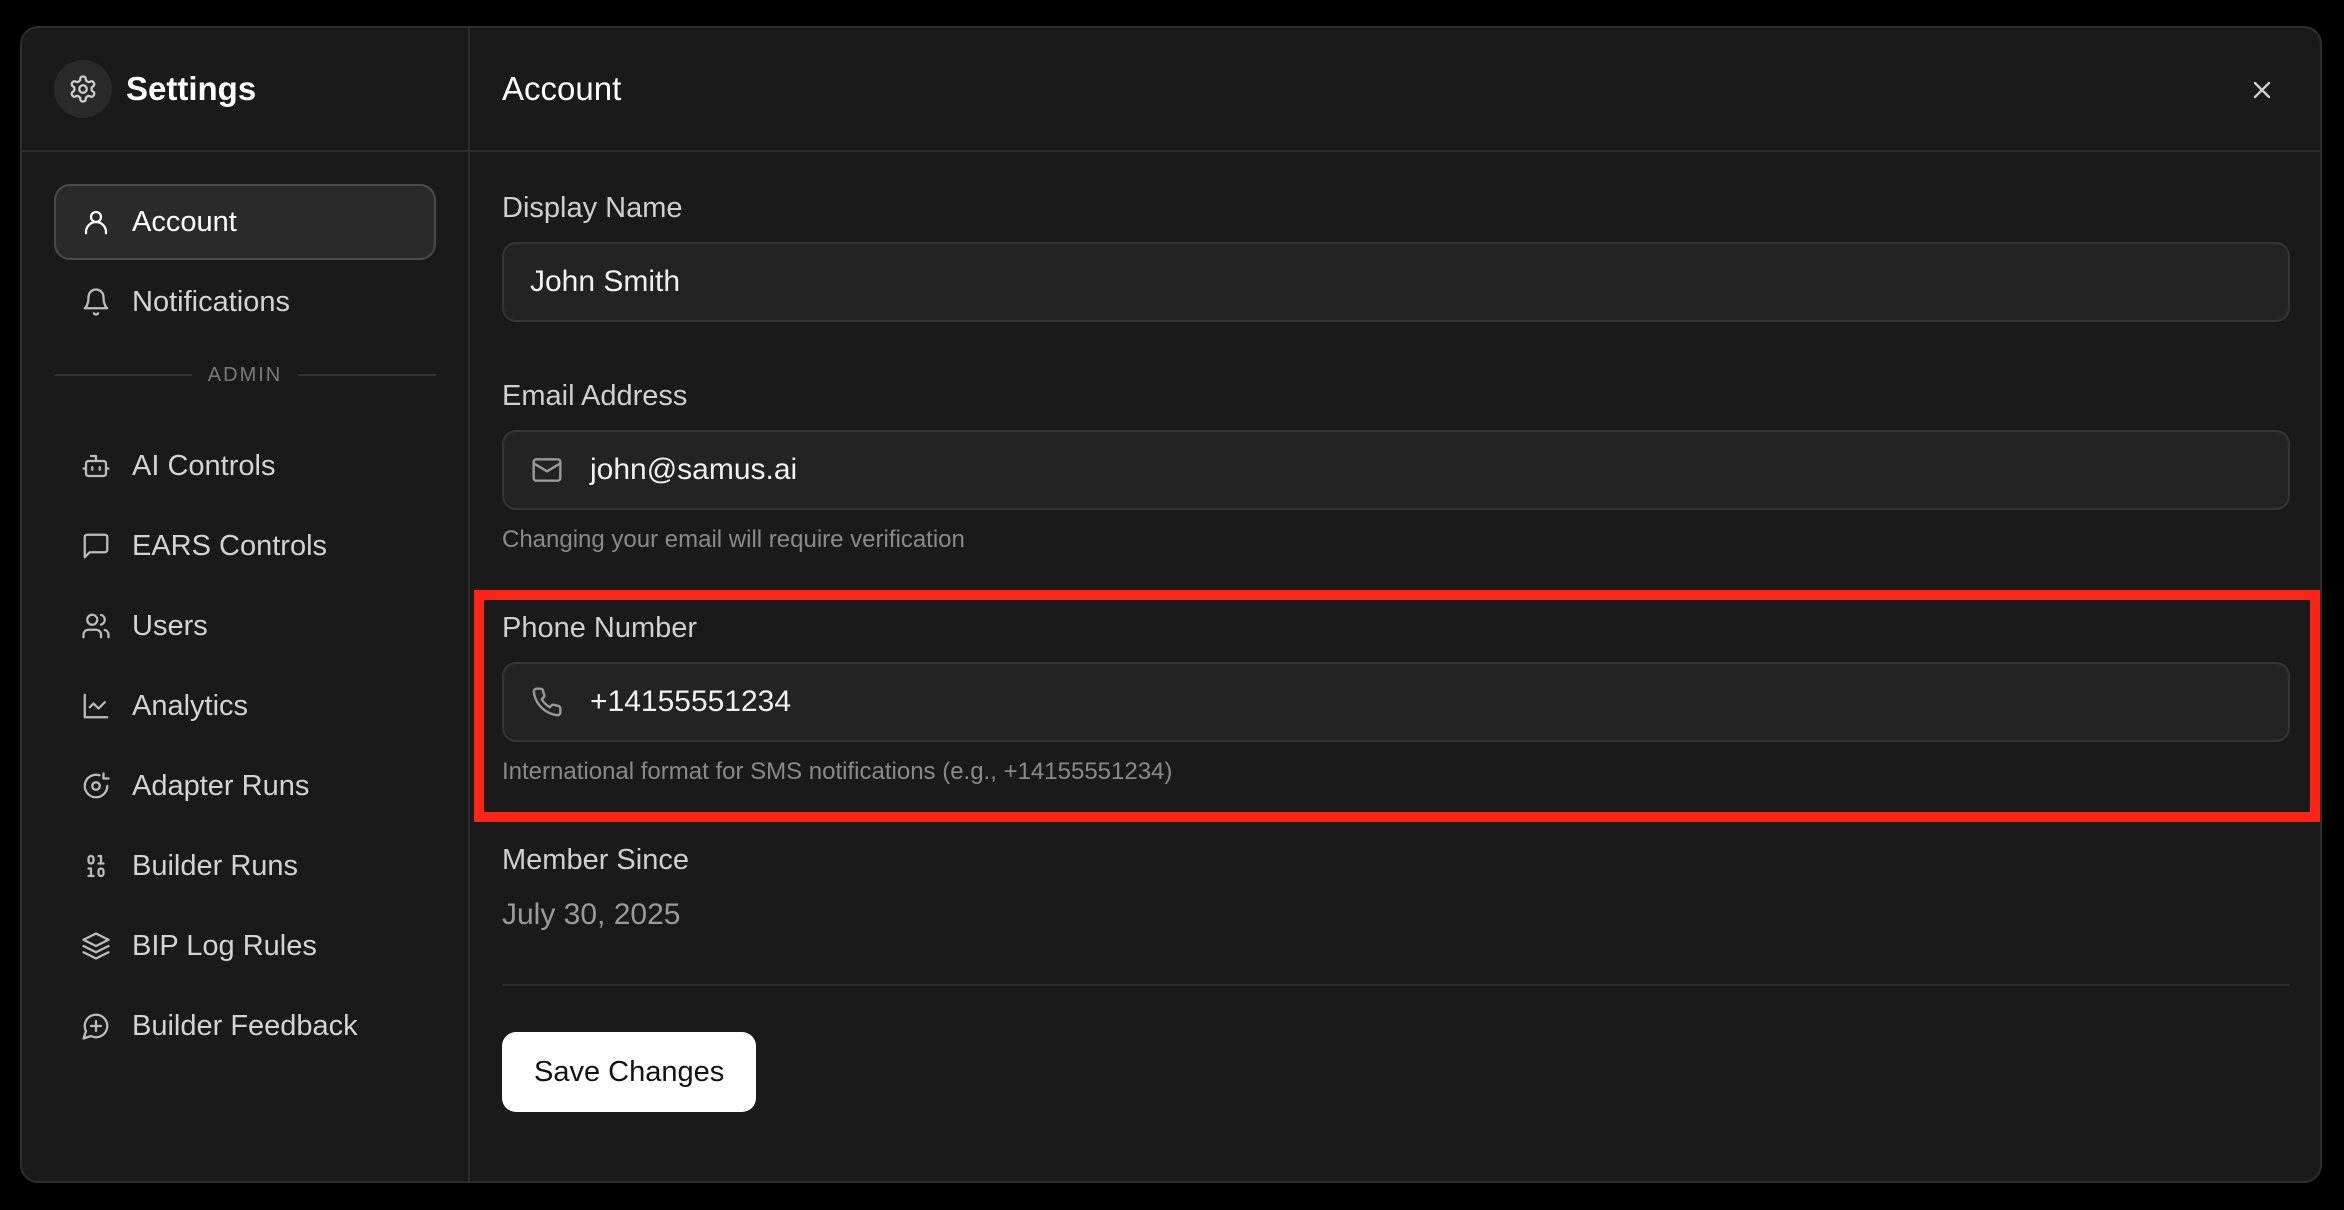 The width and height of the screenshot is (2344, 1210). I want to click on sidebar-item-notifications: Notifications, so click(245, 302).